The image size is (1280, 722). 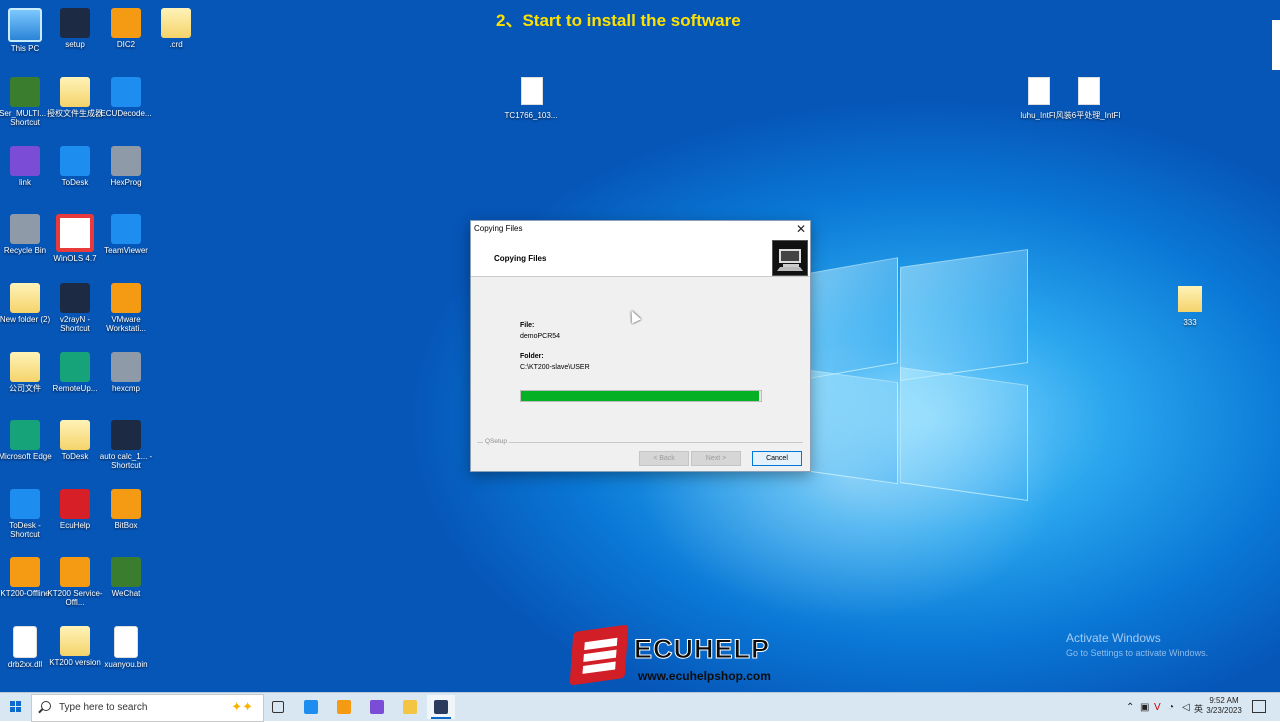 What do you see at coordinates (278, 707) in the screenshot?
I see `task-view-icon` at bounding box center [278, 707].